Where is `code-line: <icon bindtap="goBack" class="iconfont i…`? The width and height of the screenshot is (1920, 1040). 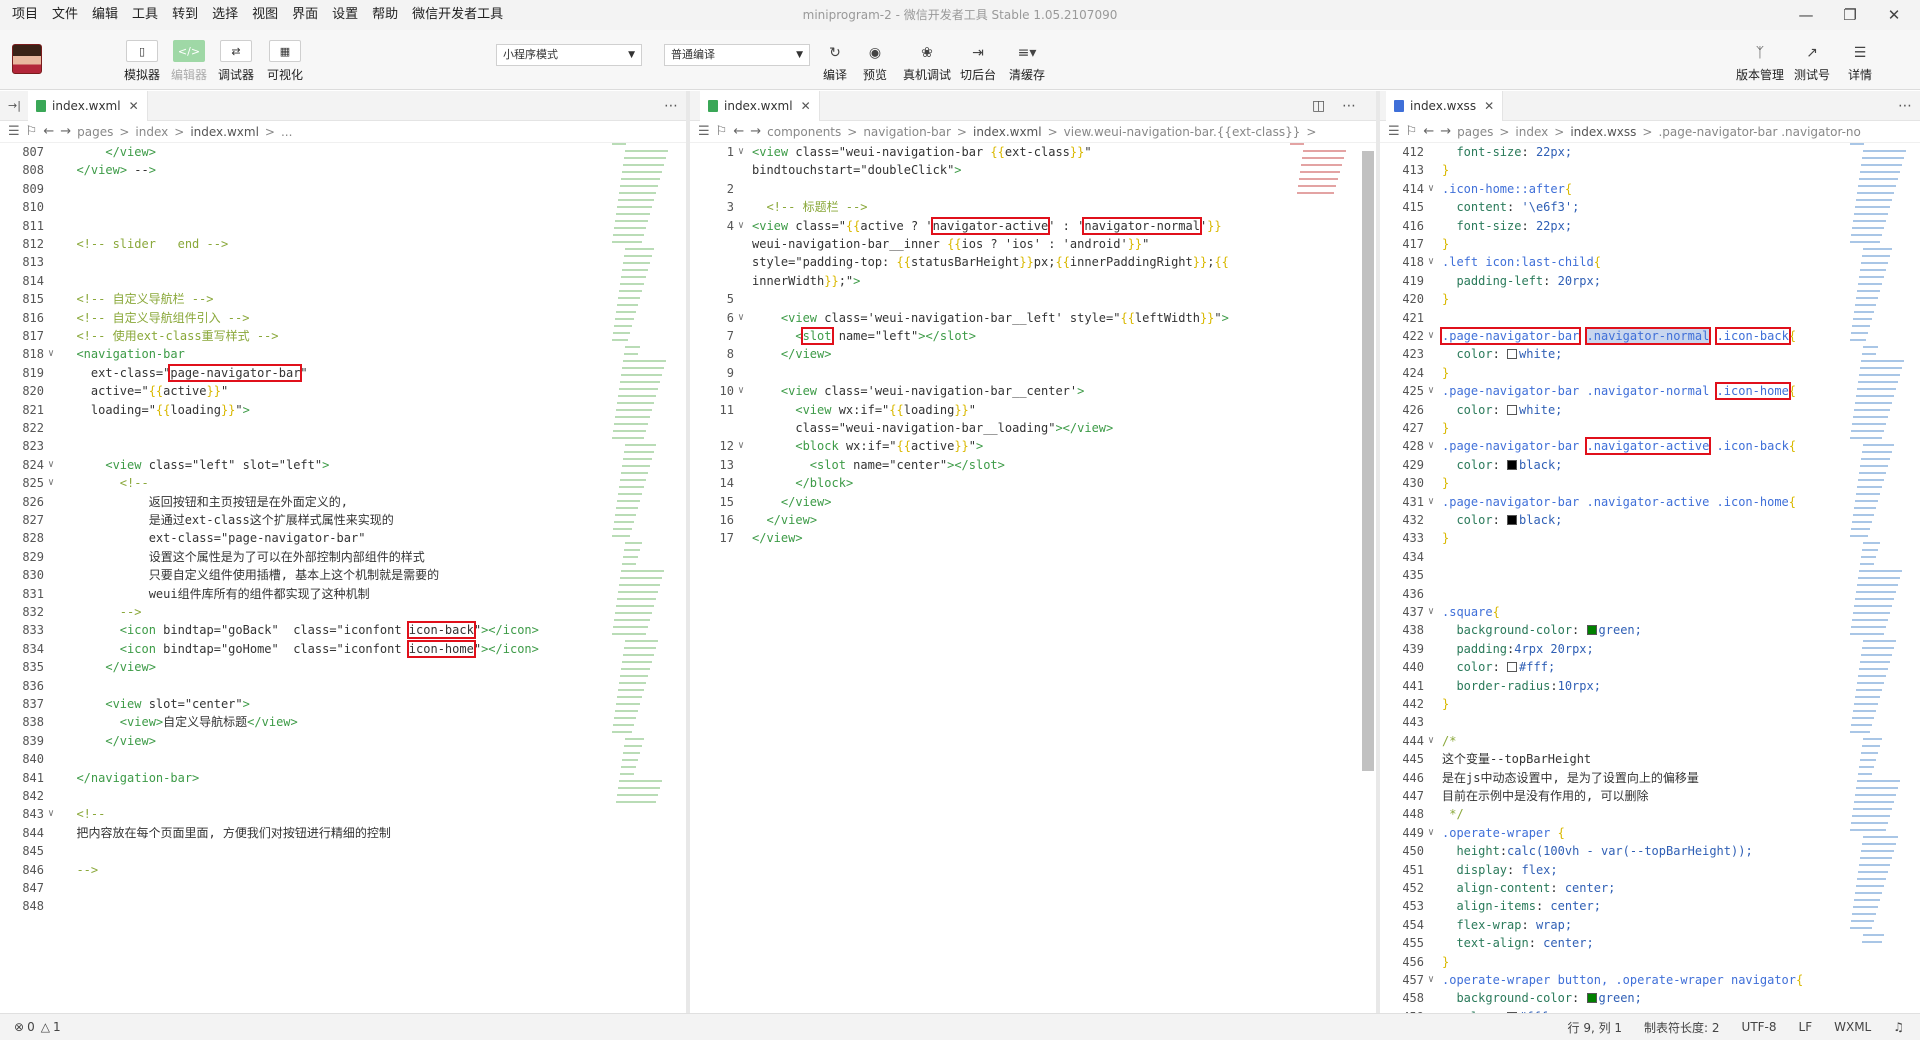
code-line: <icon bindtap="goBack" class="iconfont i… is located at coordinates (300, 630).